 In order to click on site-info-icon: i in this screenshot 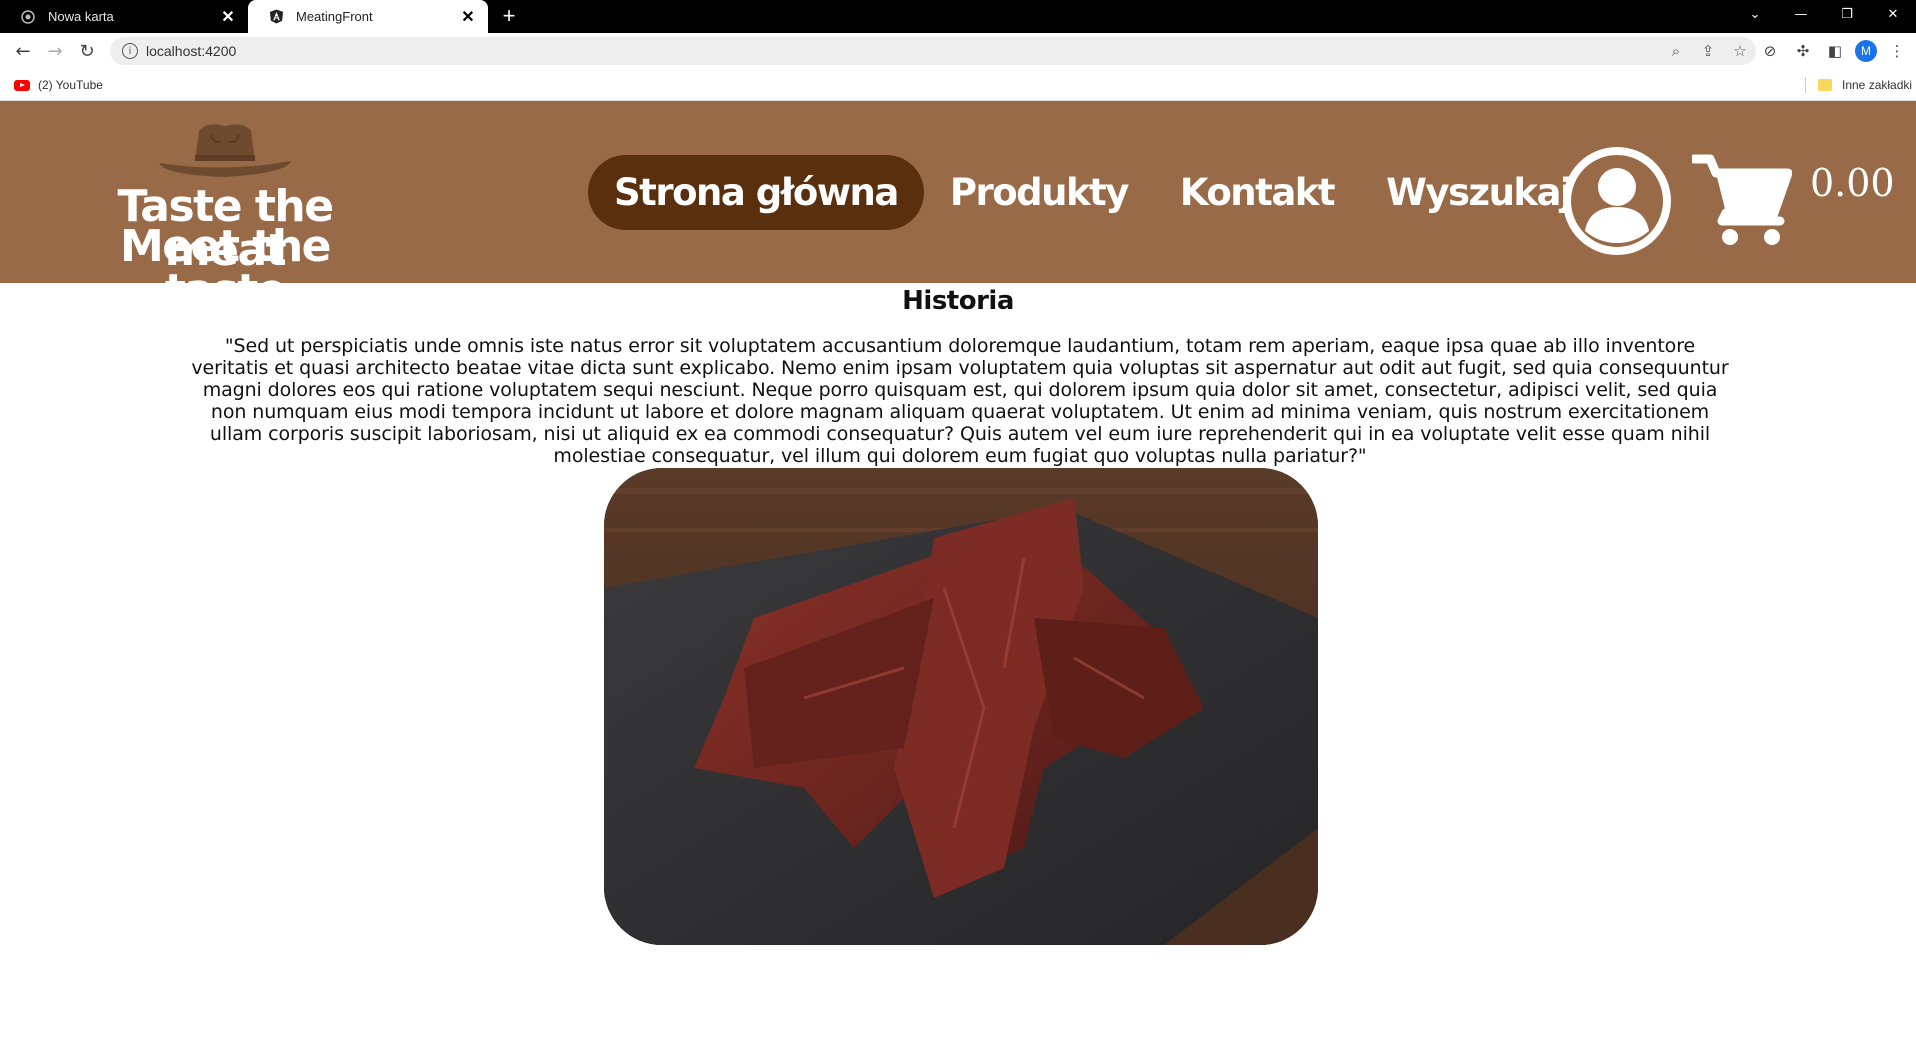, I will do `click(130, 51)`.